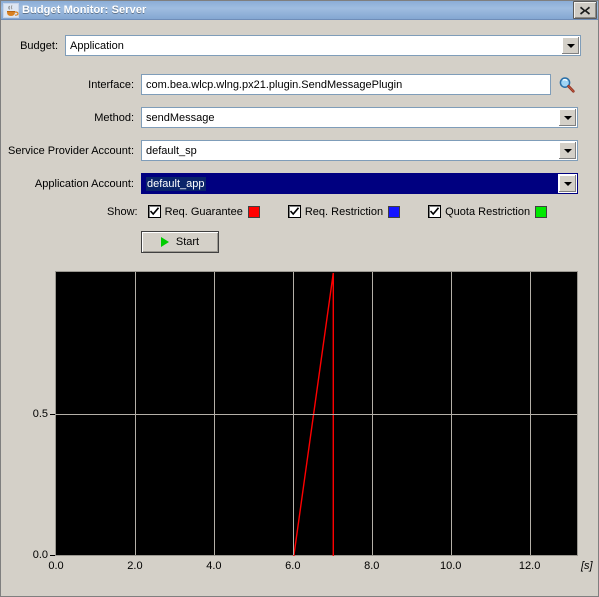 This screenshot has width=599, height=597. I want to click on chart-x-tick-label: 4.0, so click(214, 566).